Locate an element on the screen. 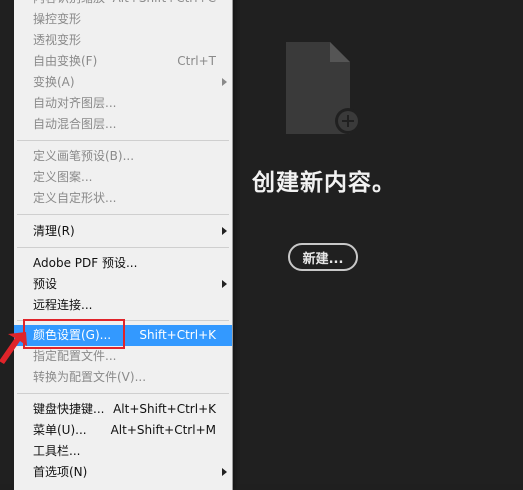  menu-item-label: 清理(R) is located at coordinates (54, 231).